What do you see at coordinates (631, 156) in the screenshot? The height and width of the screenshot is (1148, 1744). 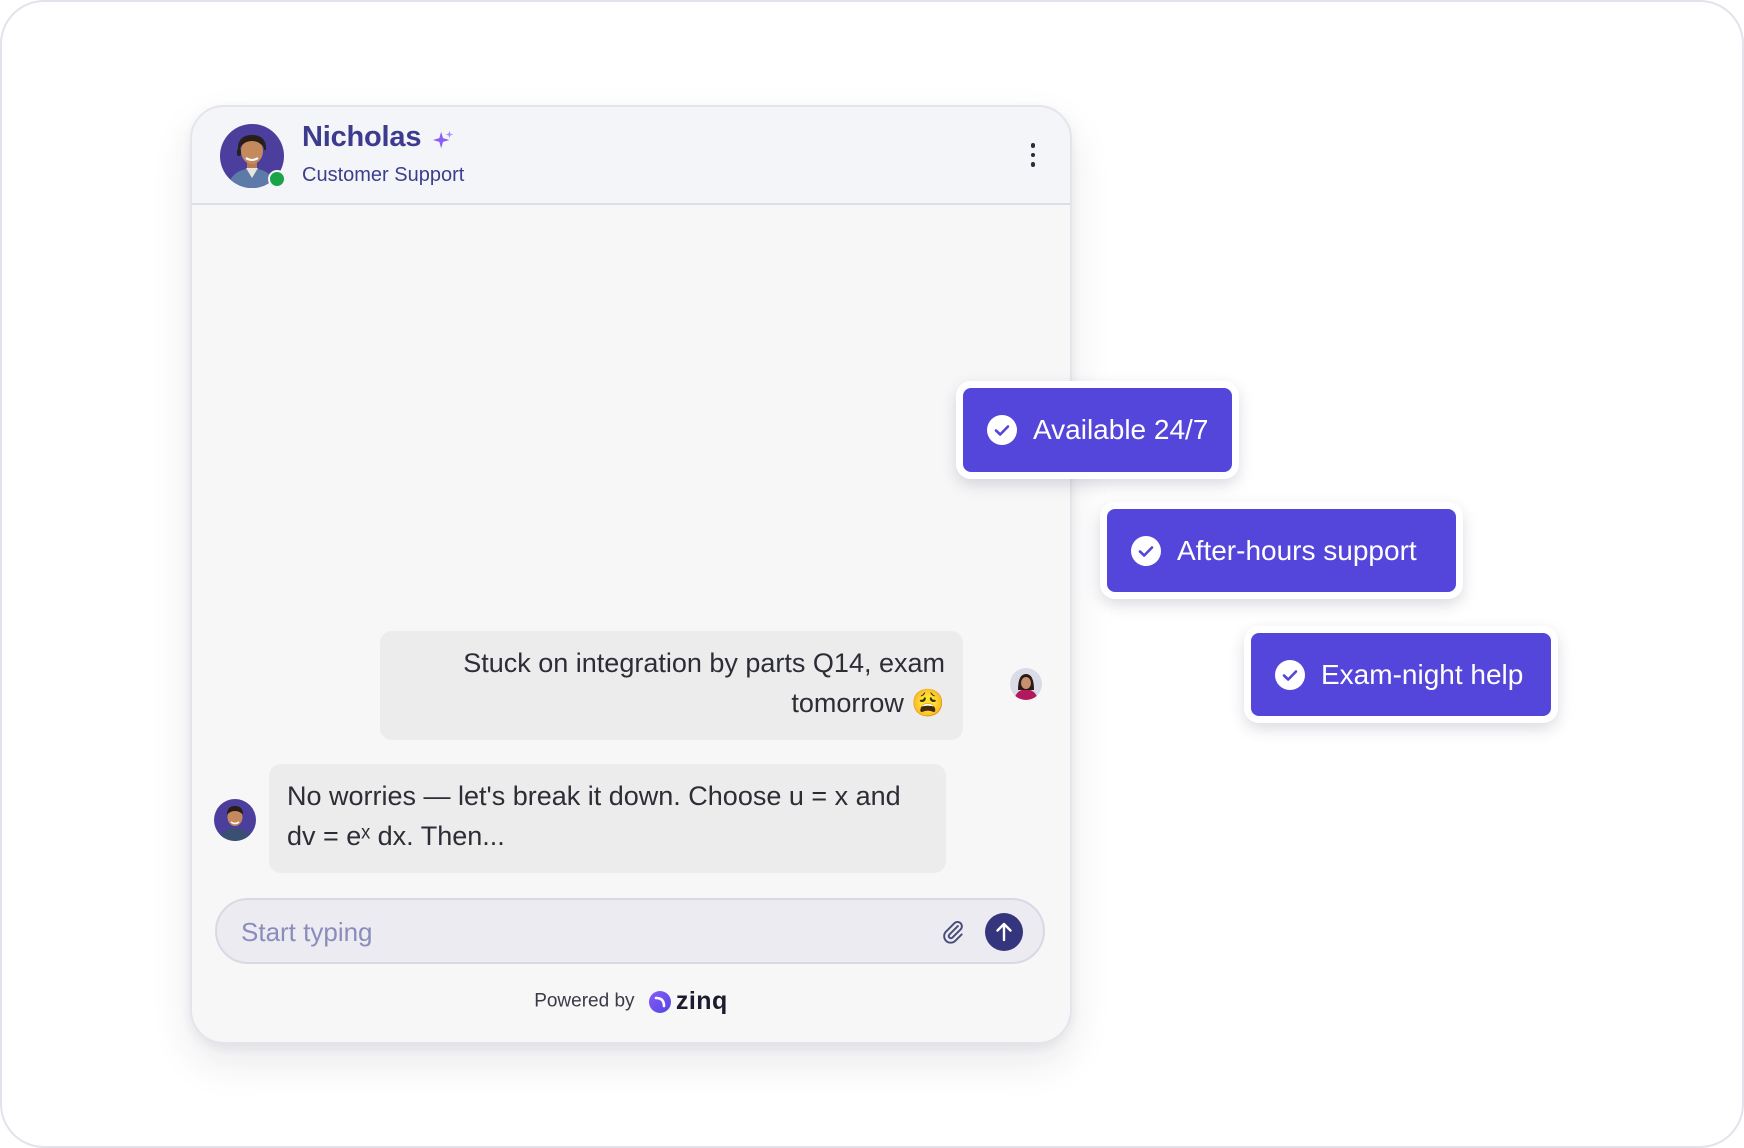 I see `chat-header: Nicholas Customer Support` at bounding box center [631, 156].